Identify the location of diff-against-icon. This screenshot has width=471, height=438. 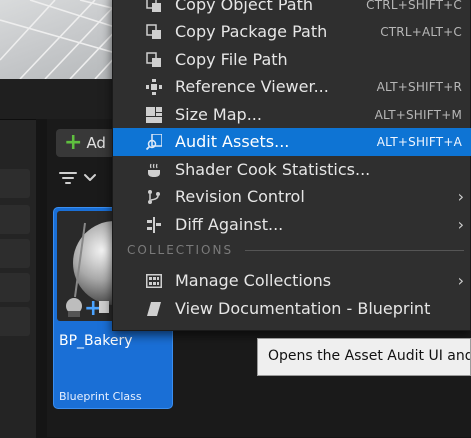
(154, 225).